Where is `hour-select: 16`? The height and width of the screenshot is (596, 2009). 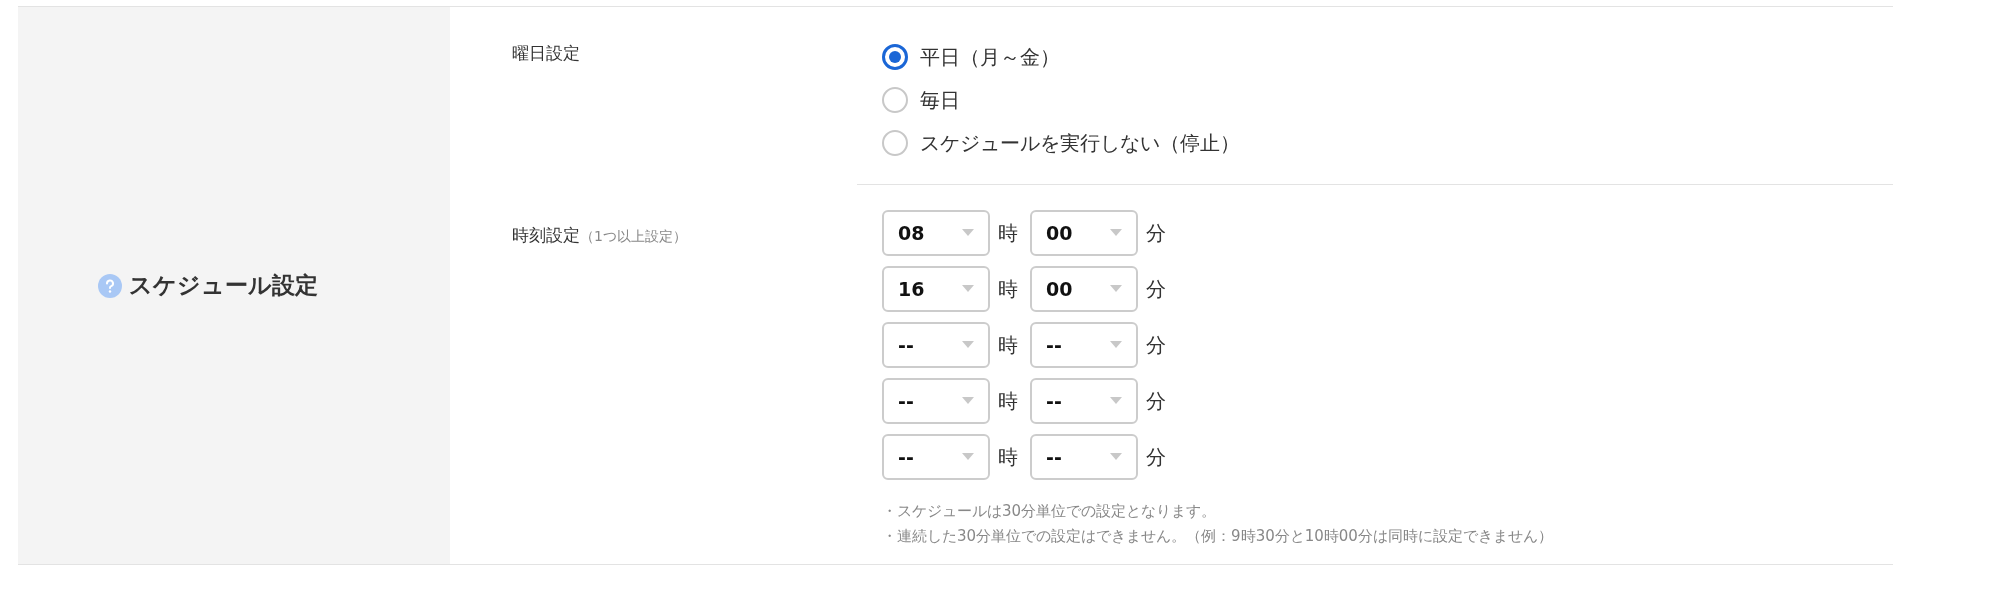
hour-select: 16 is located at coordinates (936, 289).